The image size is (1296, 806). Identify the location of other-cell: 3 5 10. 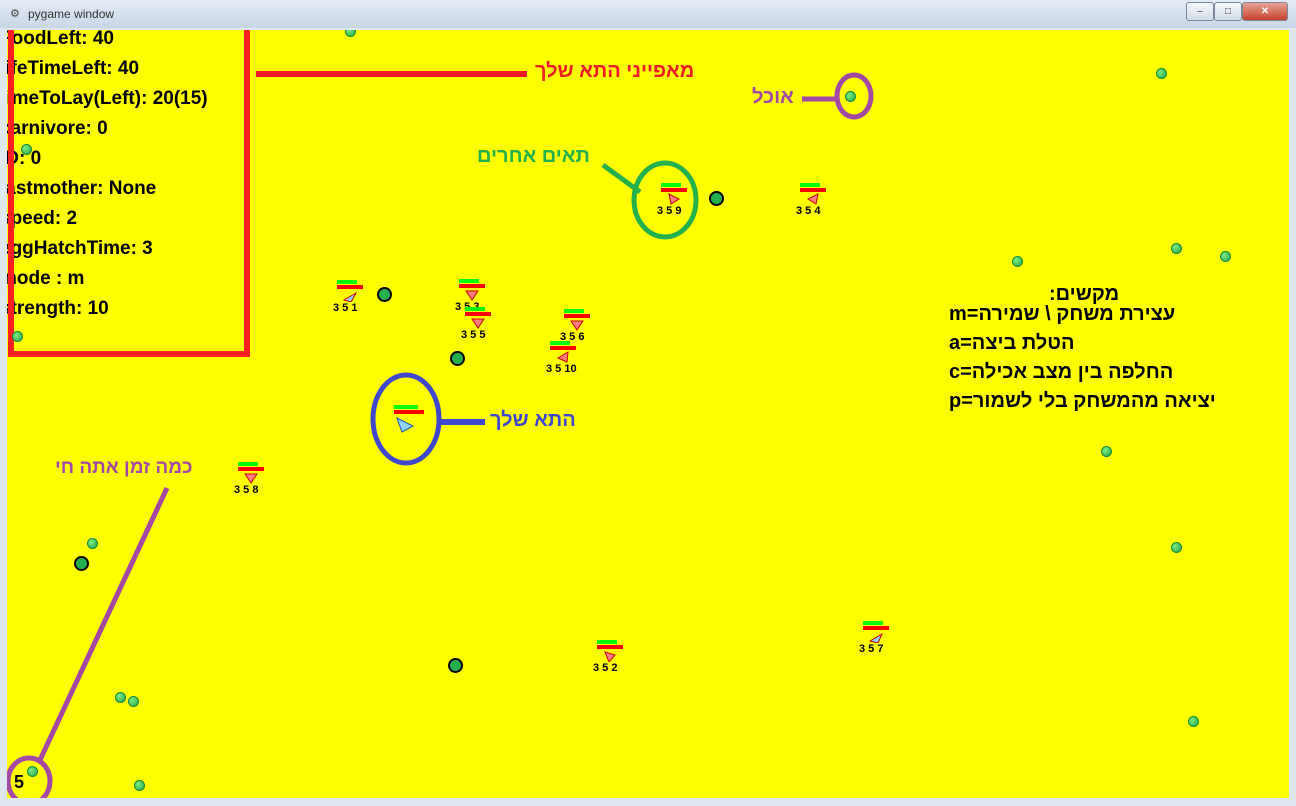
(568, 361).